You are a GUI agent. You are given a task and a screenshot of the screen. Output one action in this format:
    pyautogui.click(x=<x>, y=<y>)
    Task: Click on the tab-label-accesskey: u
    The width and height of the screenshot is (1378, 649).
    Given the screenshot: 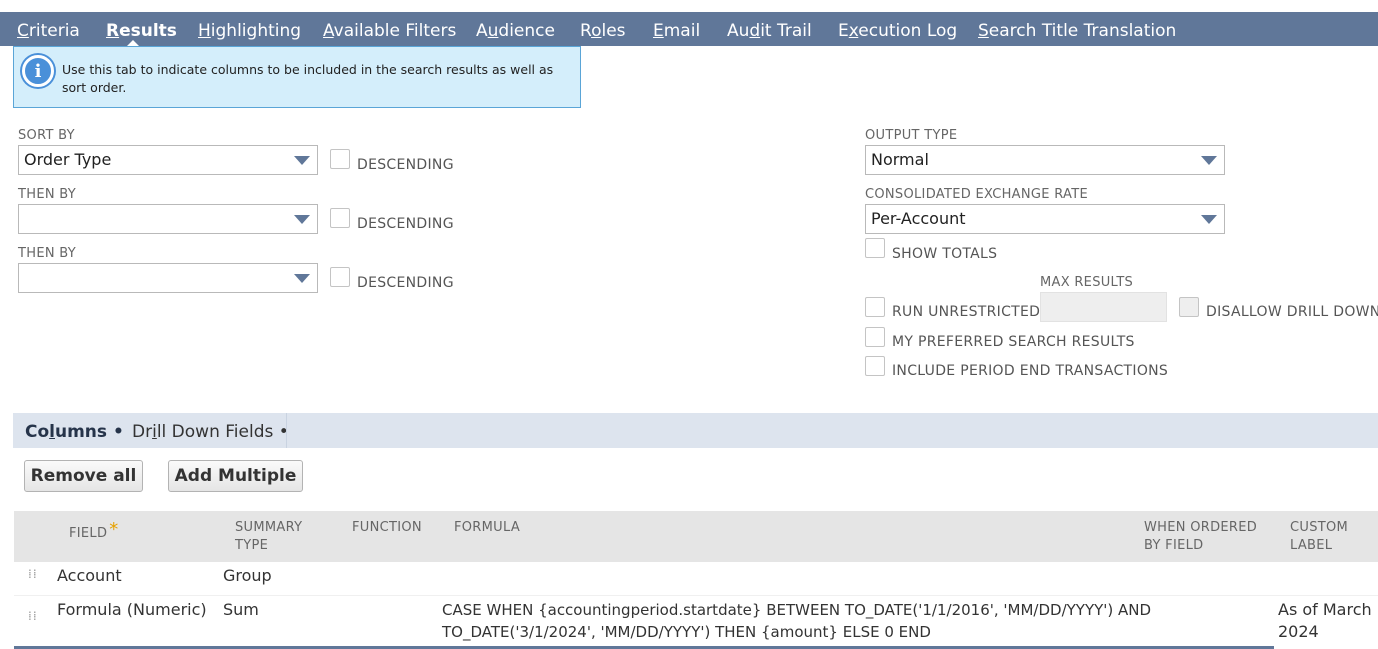 What is the action you would take?
    pyautogui.click(x=493, y=31)
    